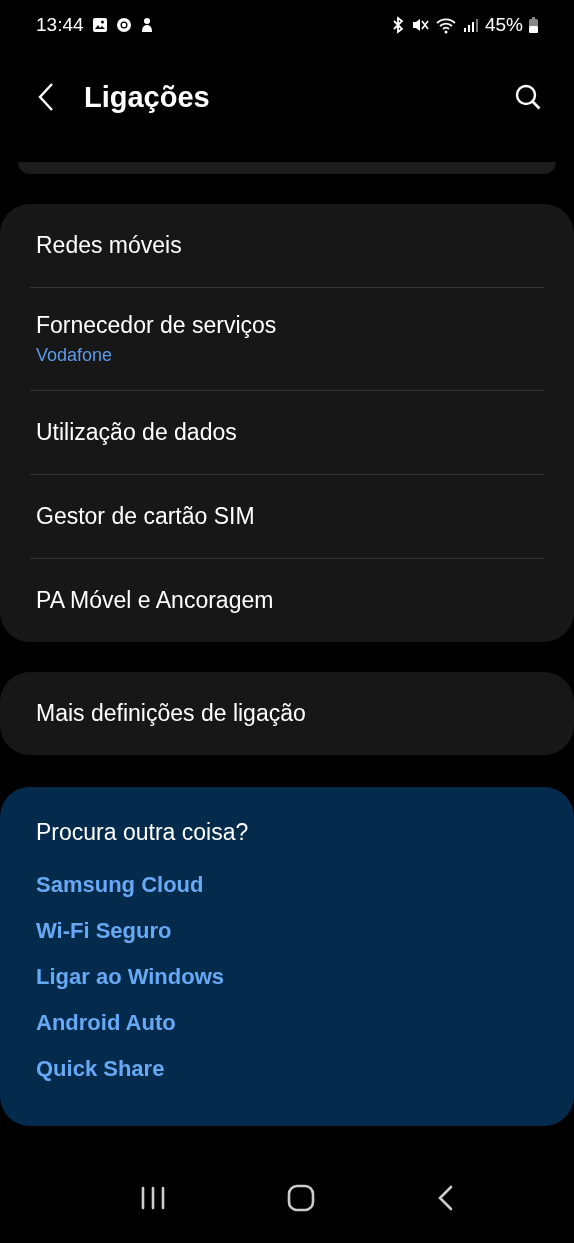 The height and width of the screenshot is (1243, 574). I want to click on signal-icon, so click(470, 25).